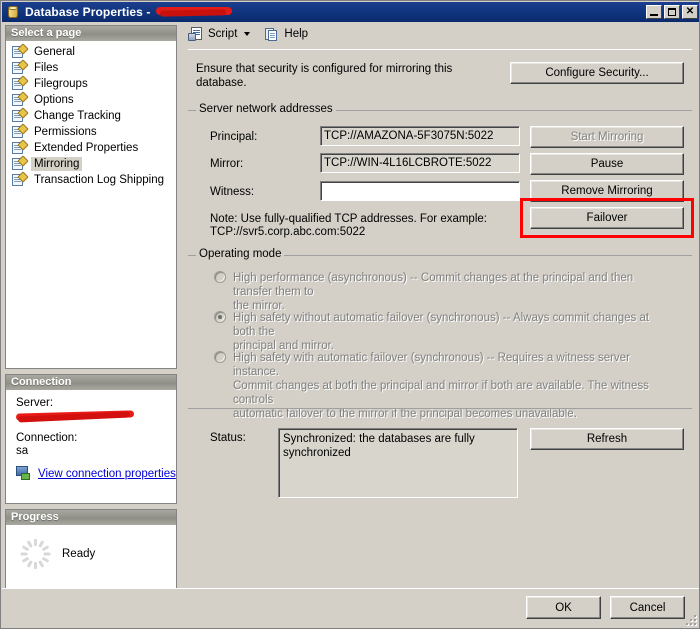 The image size is (700, 629). What do you see at coordinates (690, 12) in the screenshot?
I see `close-button: ✕` at bounding box center [690, 12].